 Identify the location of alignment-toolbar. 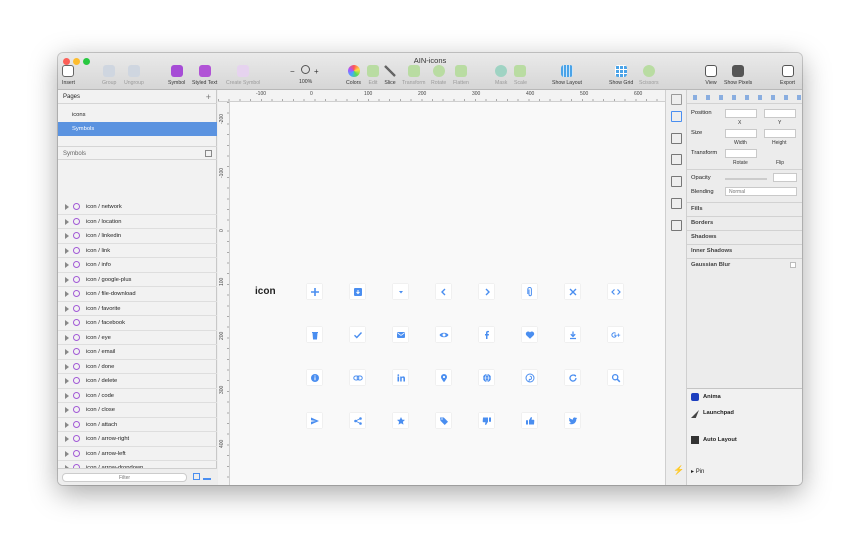
(744, 97).